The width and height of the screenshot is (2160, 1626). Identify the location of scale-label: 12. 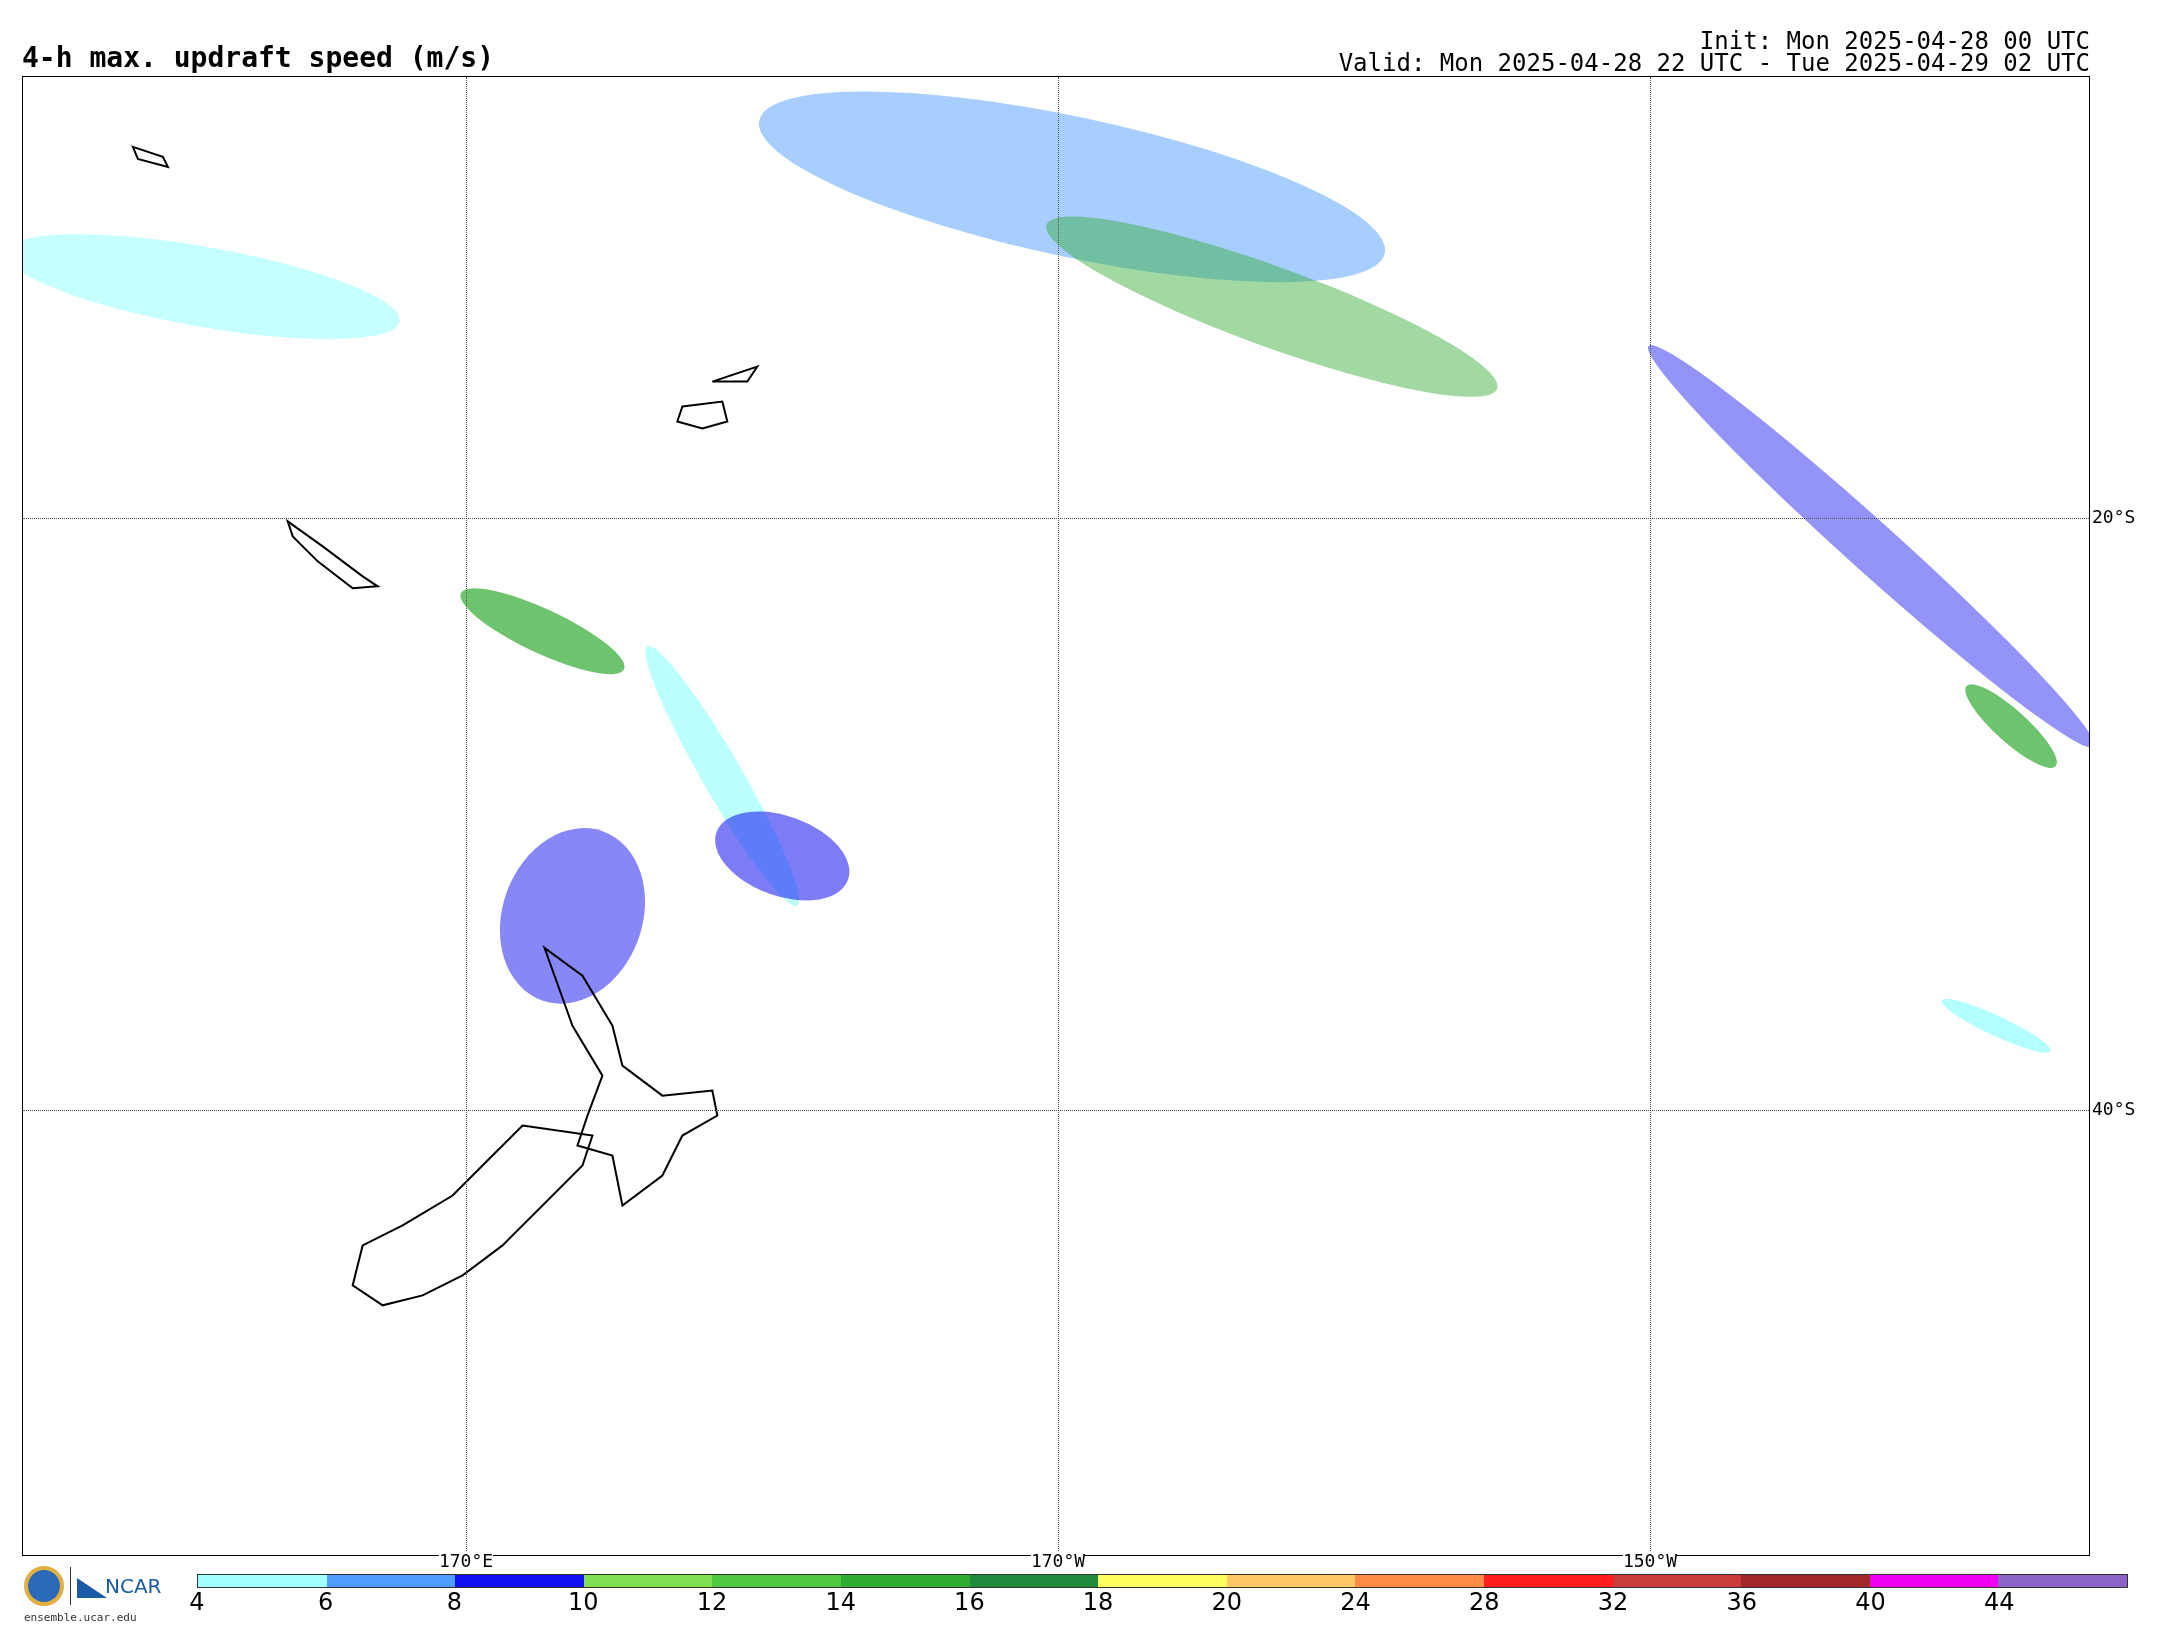
(712, 1601).